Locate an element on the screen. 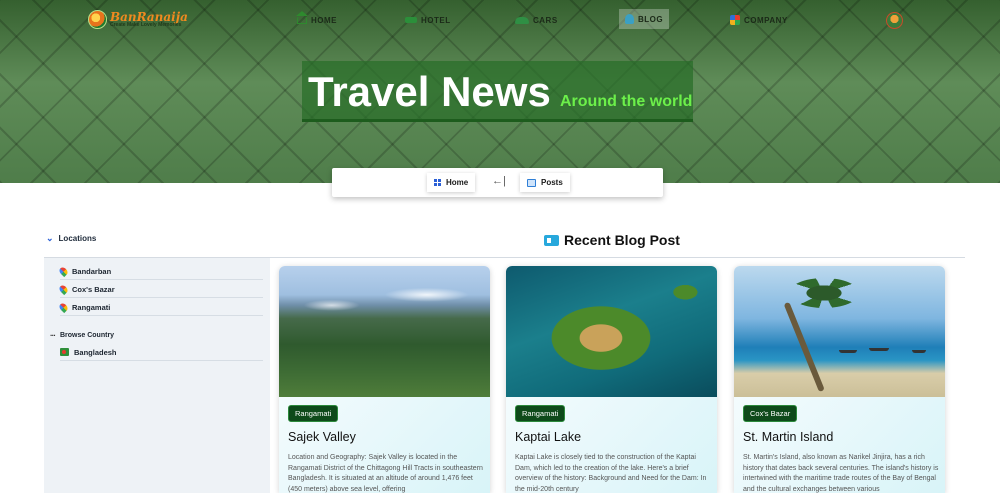 The image size is (1000, 493). bangladesh-flag-icon is located at coordinates (64, 352).